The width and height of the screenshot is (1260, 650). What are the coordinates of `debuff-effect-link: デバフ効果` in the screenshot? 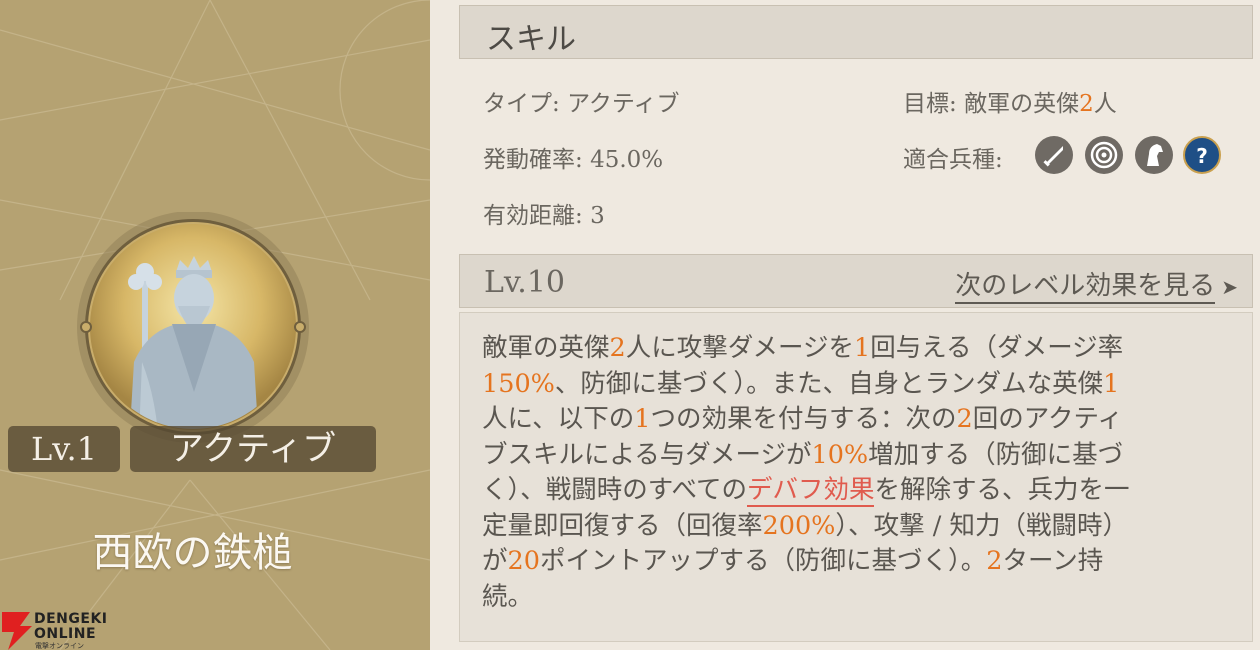 It's located at (810, 491).